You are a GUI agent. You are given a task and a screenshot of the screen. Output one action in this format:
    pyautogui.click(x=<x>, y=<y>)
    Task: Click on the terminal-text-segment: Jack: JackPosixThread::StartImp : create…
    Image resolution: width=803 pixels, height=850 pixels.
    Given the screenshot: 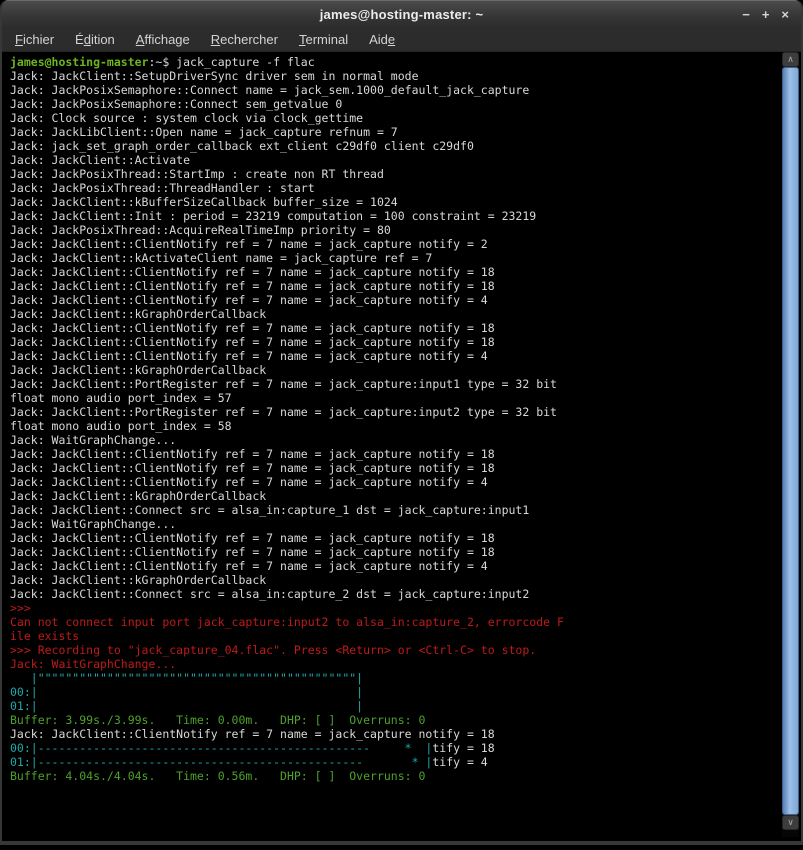 What is the action you would take?
    pyautogui.click(x=197, y=174)
    